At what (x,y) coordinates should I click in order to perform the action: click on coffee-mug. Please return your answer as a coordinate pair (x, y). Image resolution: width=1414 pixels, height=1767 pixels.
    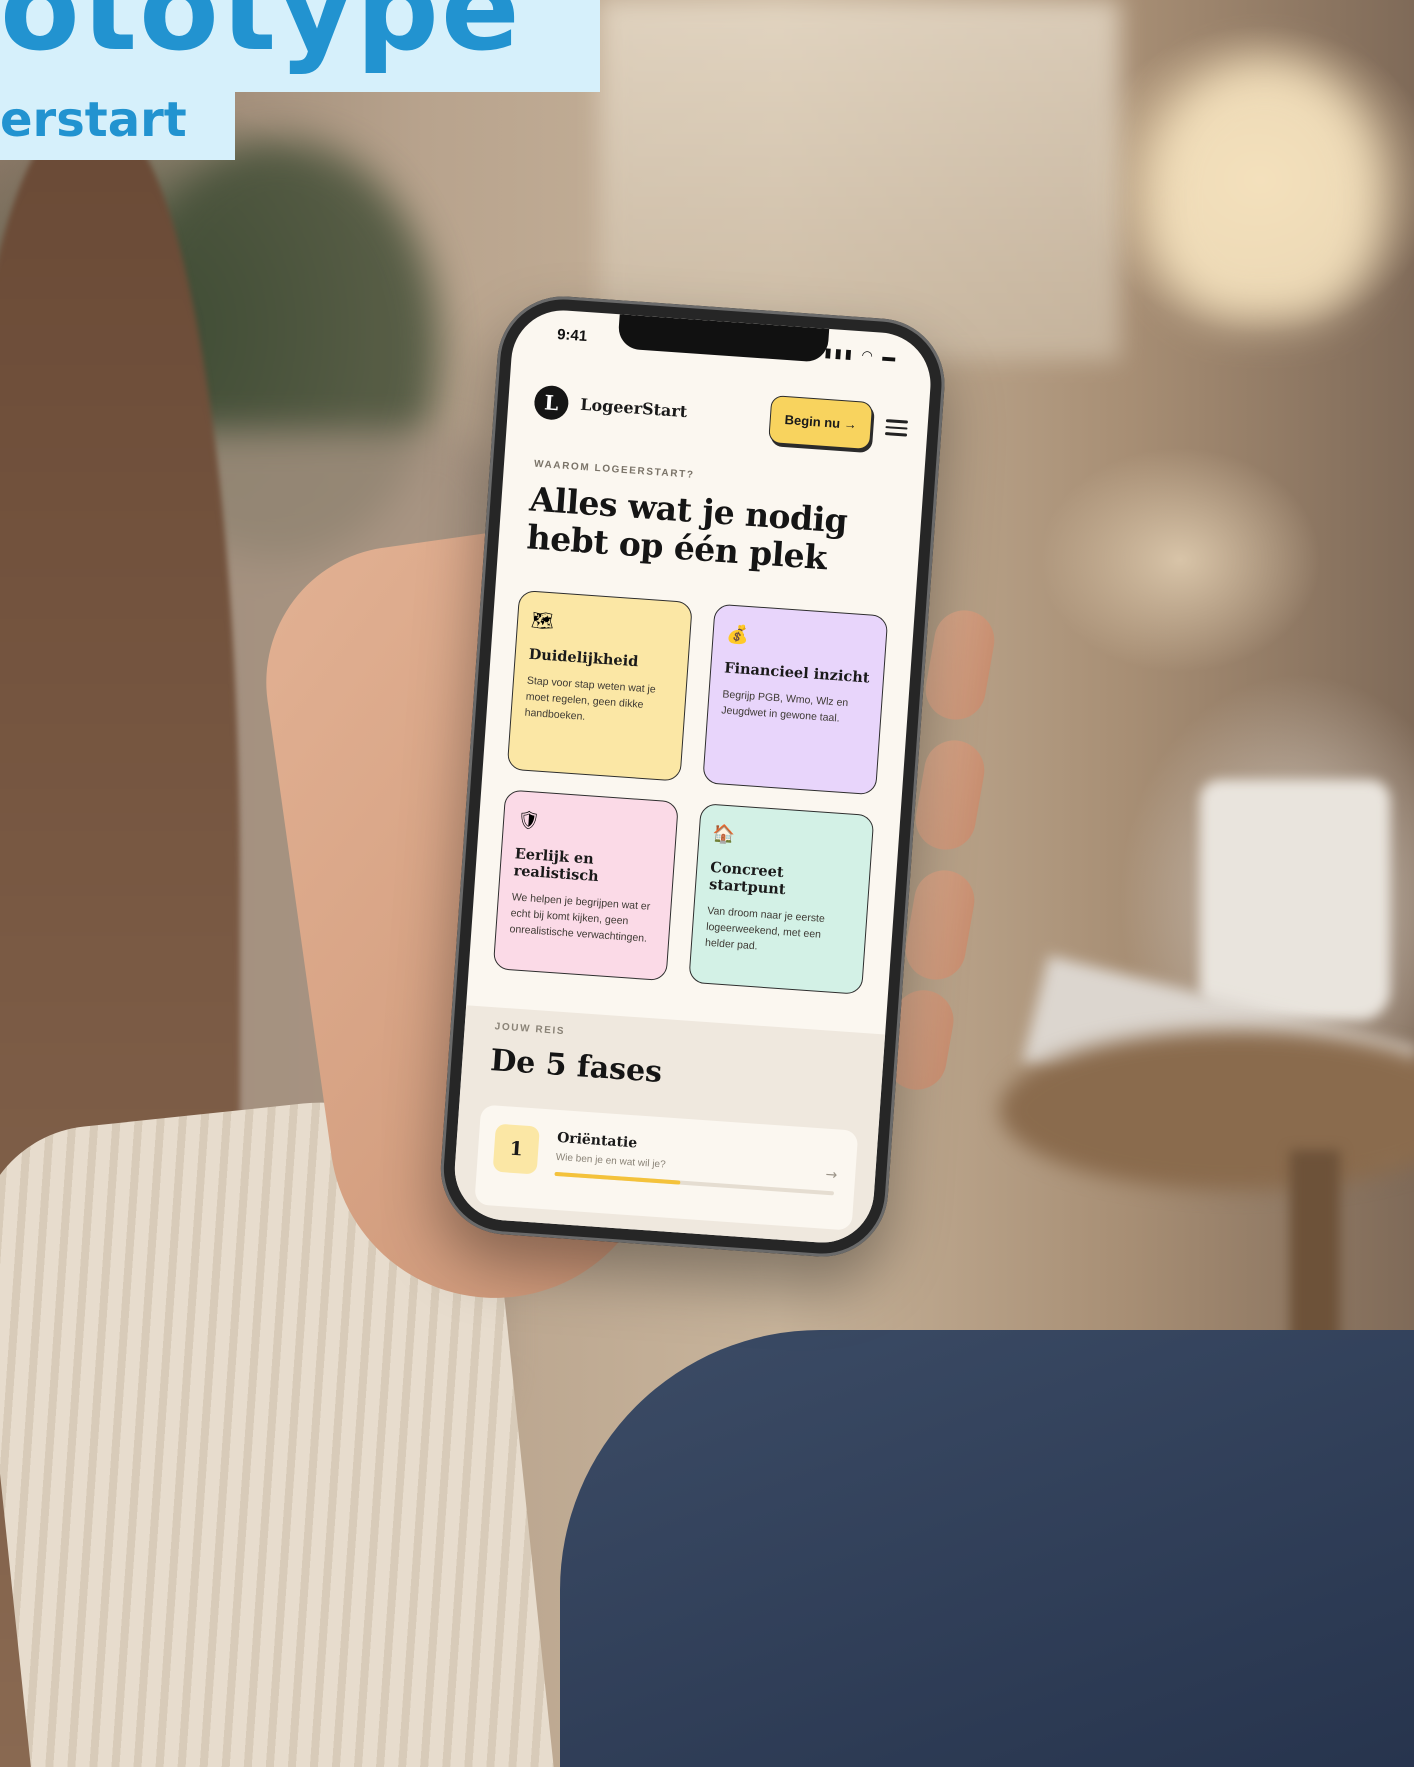
    Looking at the image, I should click on (1295, 900).